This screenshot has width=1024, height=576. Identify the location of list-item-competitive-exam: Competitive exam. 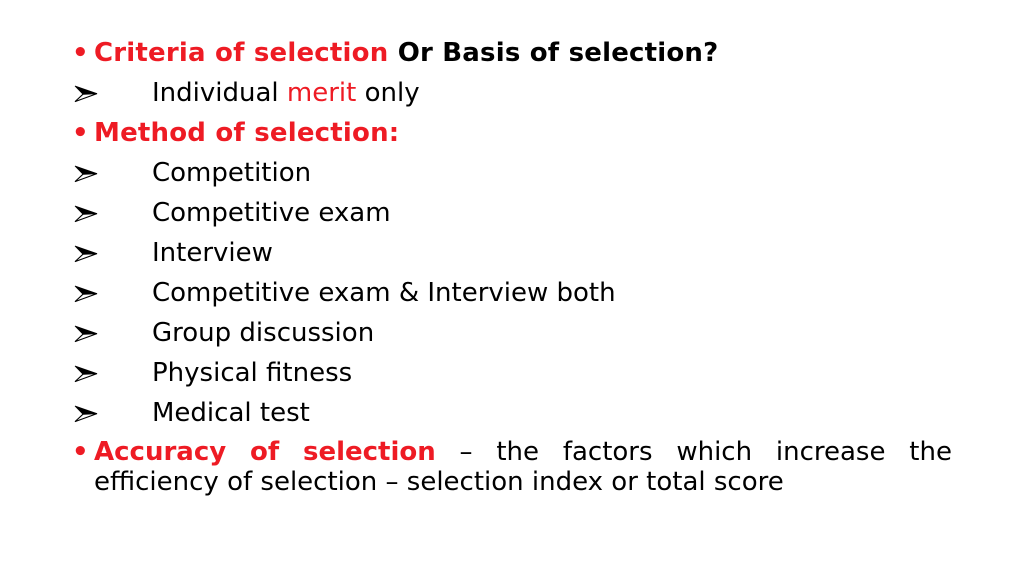
(517, 213).